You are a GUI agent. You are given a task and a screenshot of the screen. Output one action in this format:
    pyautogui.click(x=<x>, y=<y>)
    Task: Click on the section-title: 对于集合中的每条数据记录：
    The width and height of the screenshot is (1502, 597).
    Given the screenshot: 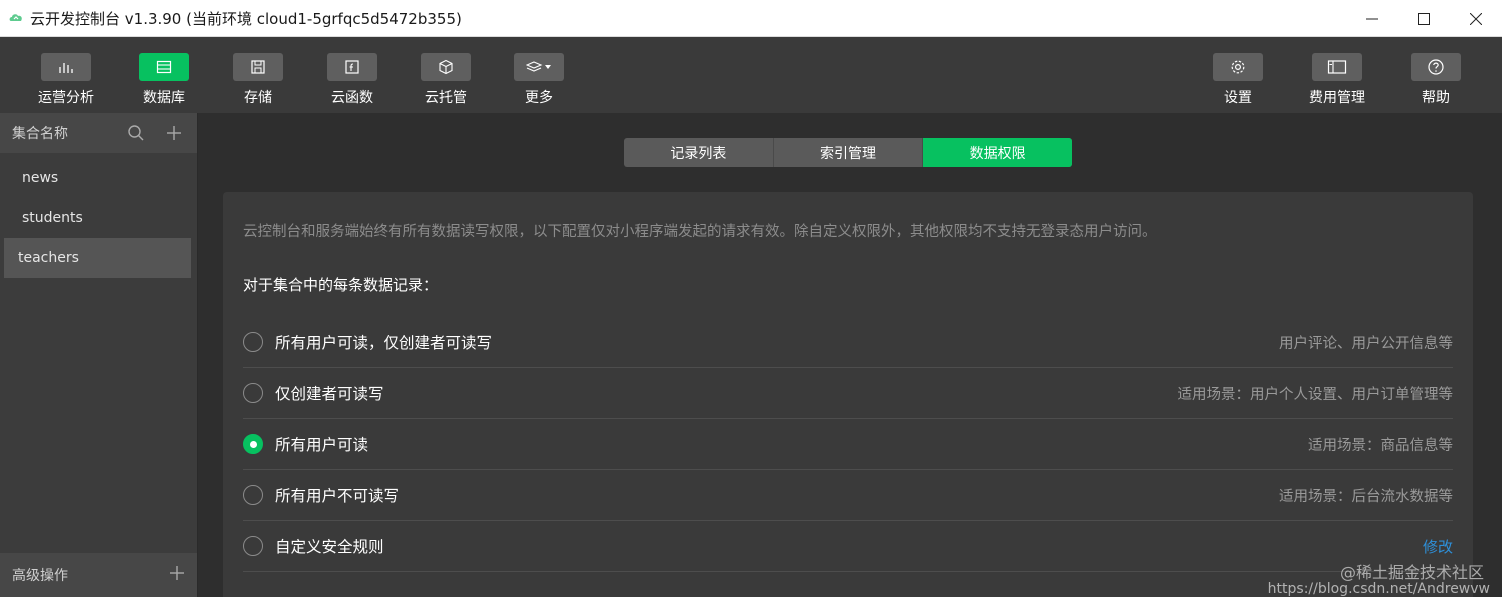 What is the action you would take?
    pyautogui.click(x=341, y=285)
    